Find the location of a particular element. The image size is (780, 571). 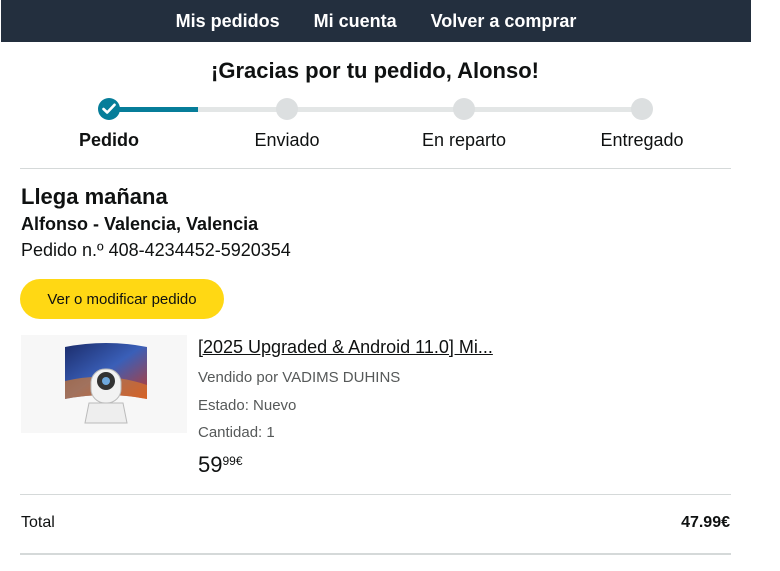

thank-you-heading: ¡Gracias por tu pedido, Alonso! is located at coordinates (375, 70).